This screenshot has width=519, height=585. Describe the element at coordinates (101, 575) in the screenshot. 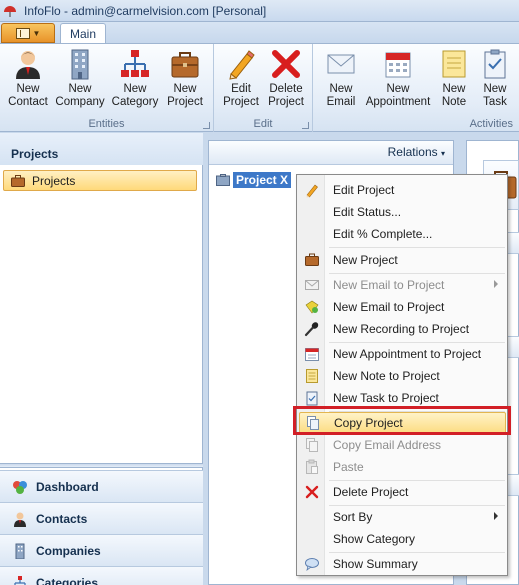

I see `nav-button-categories: Categories` at that location.